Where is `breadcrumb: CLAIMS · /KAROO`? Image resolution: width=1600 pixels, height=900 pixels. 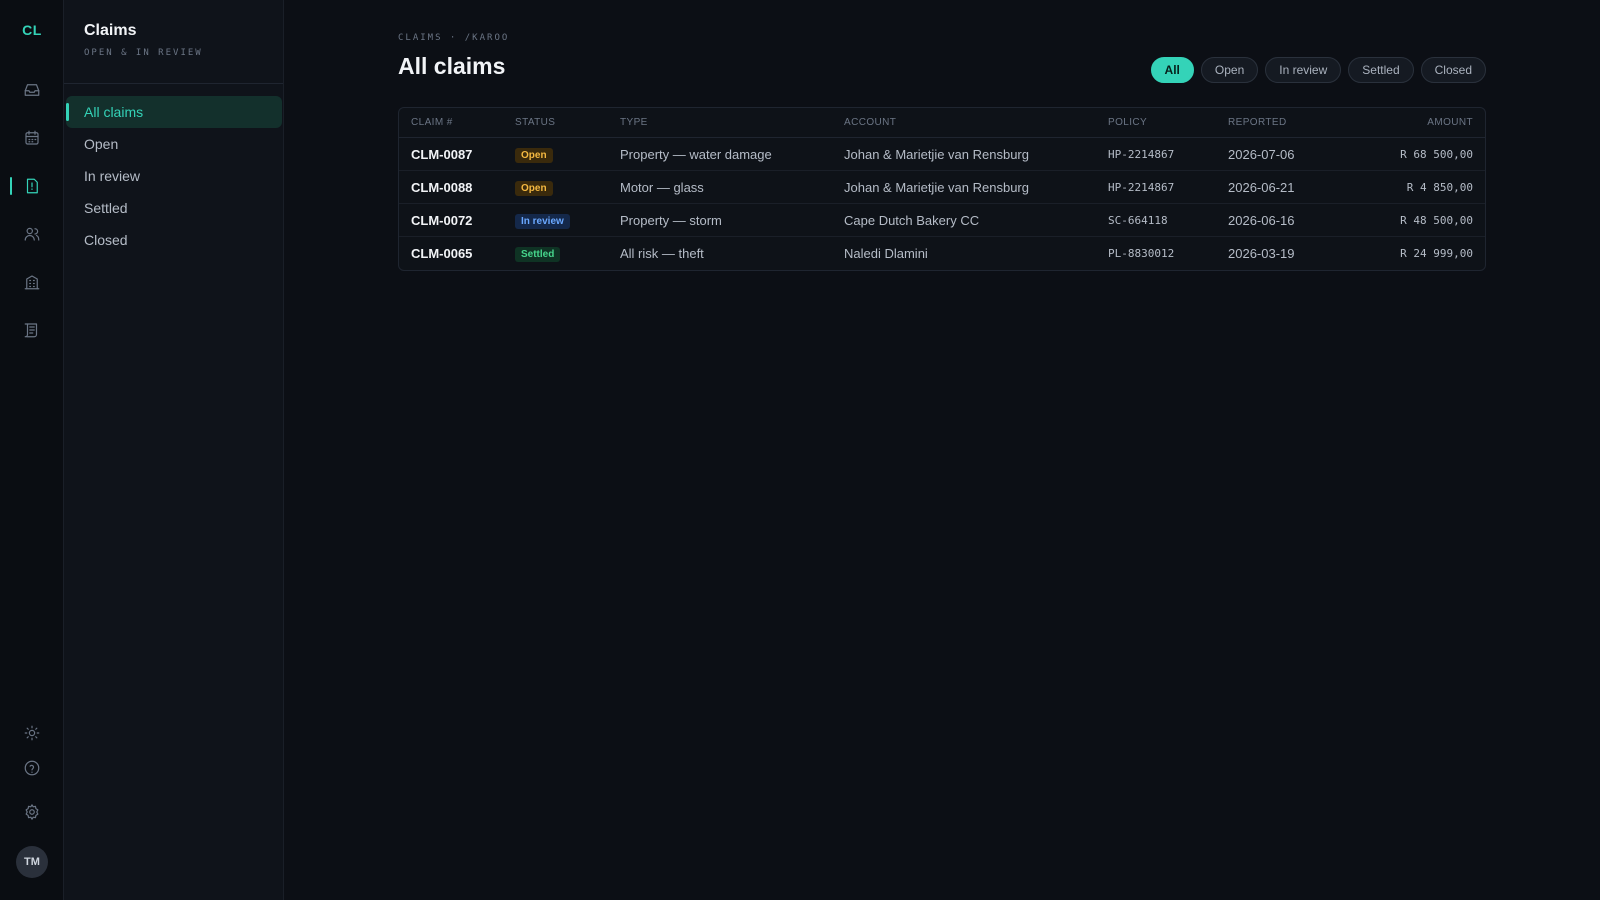
breadcrumb: CLAIMS · /KAROO is located at coordinates (454, 38).